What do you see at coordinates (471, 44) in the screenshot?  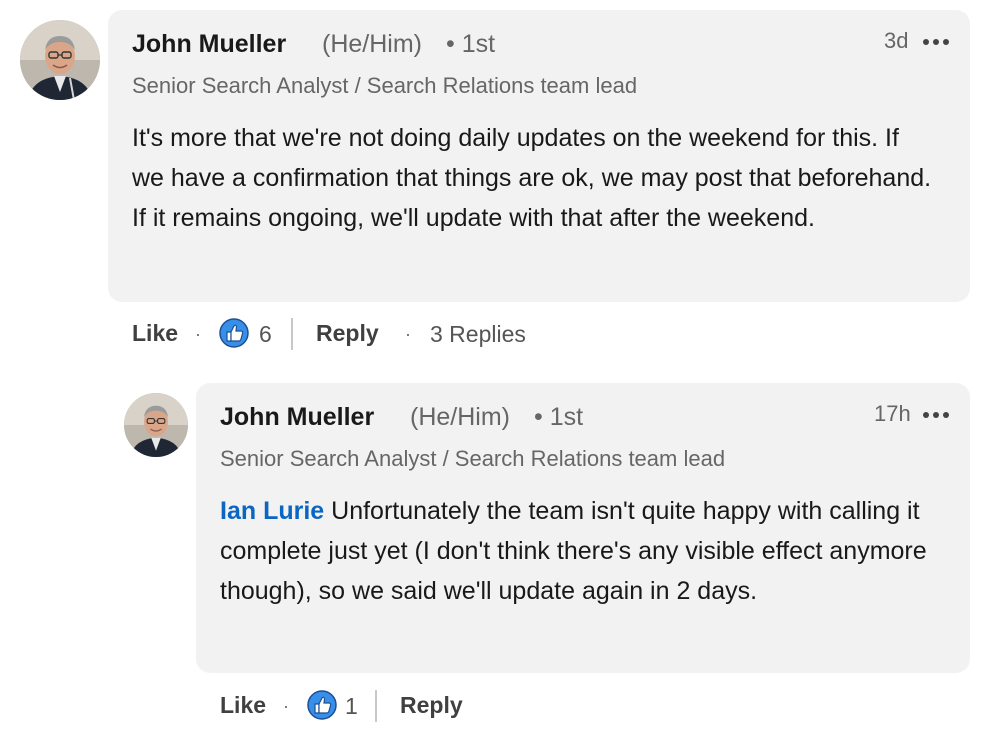 I see `connection-degree: • 1st` at bounding box center [471, 44].